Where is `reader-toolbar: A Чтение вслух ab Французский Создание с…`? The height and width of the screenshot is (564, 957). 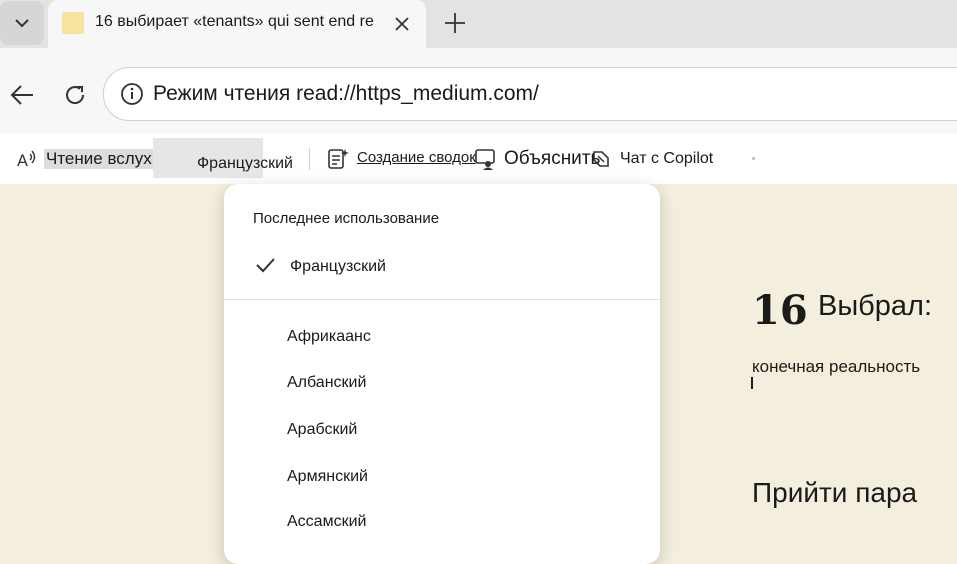
reader-toolbar: A Чтение вслух ab Французский Создание с… is located at coordinates (478, 159).